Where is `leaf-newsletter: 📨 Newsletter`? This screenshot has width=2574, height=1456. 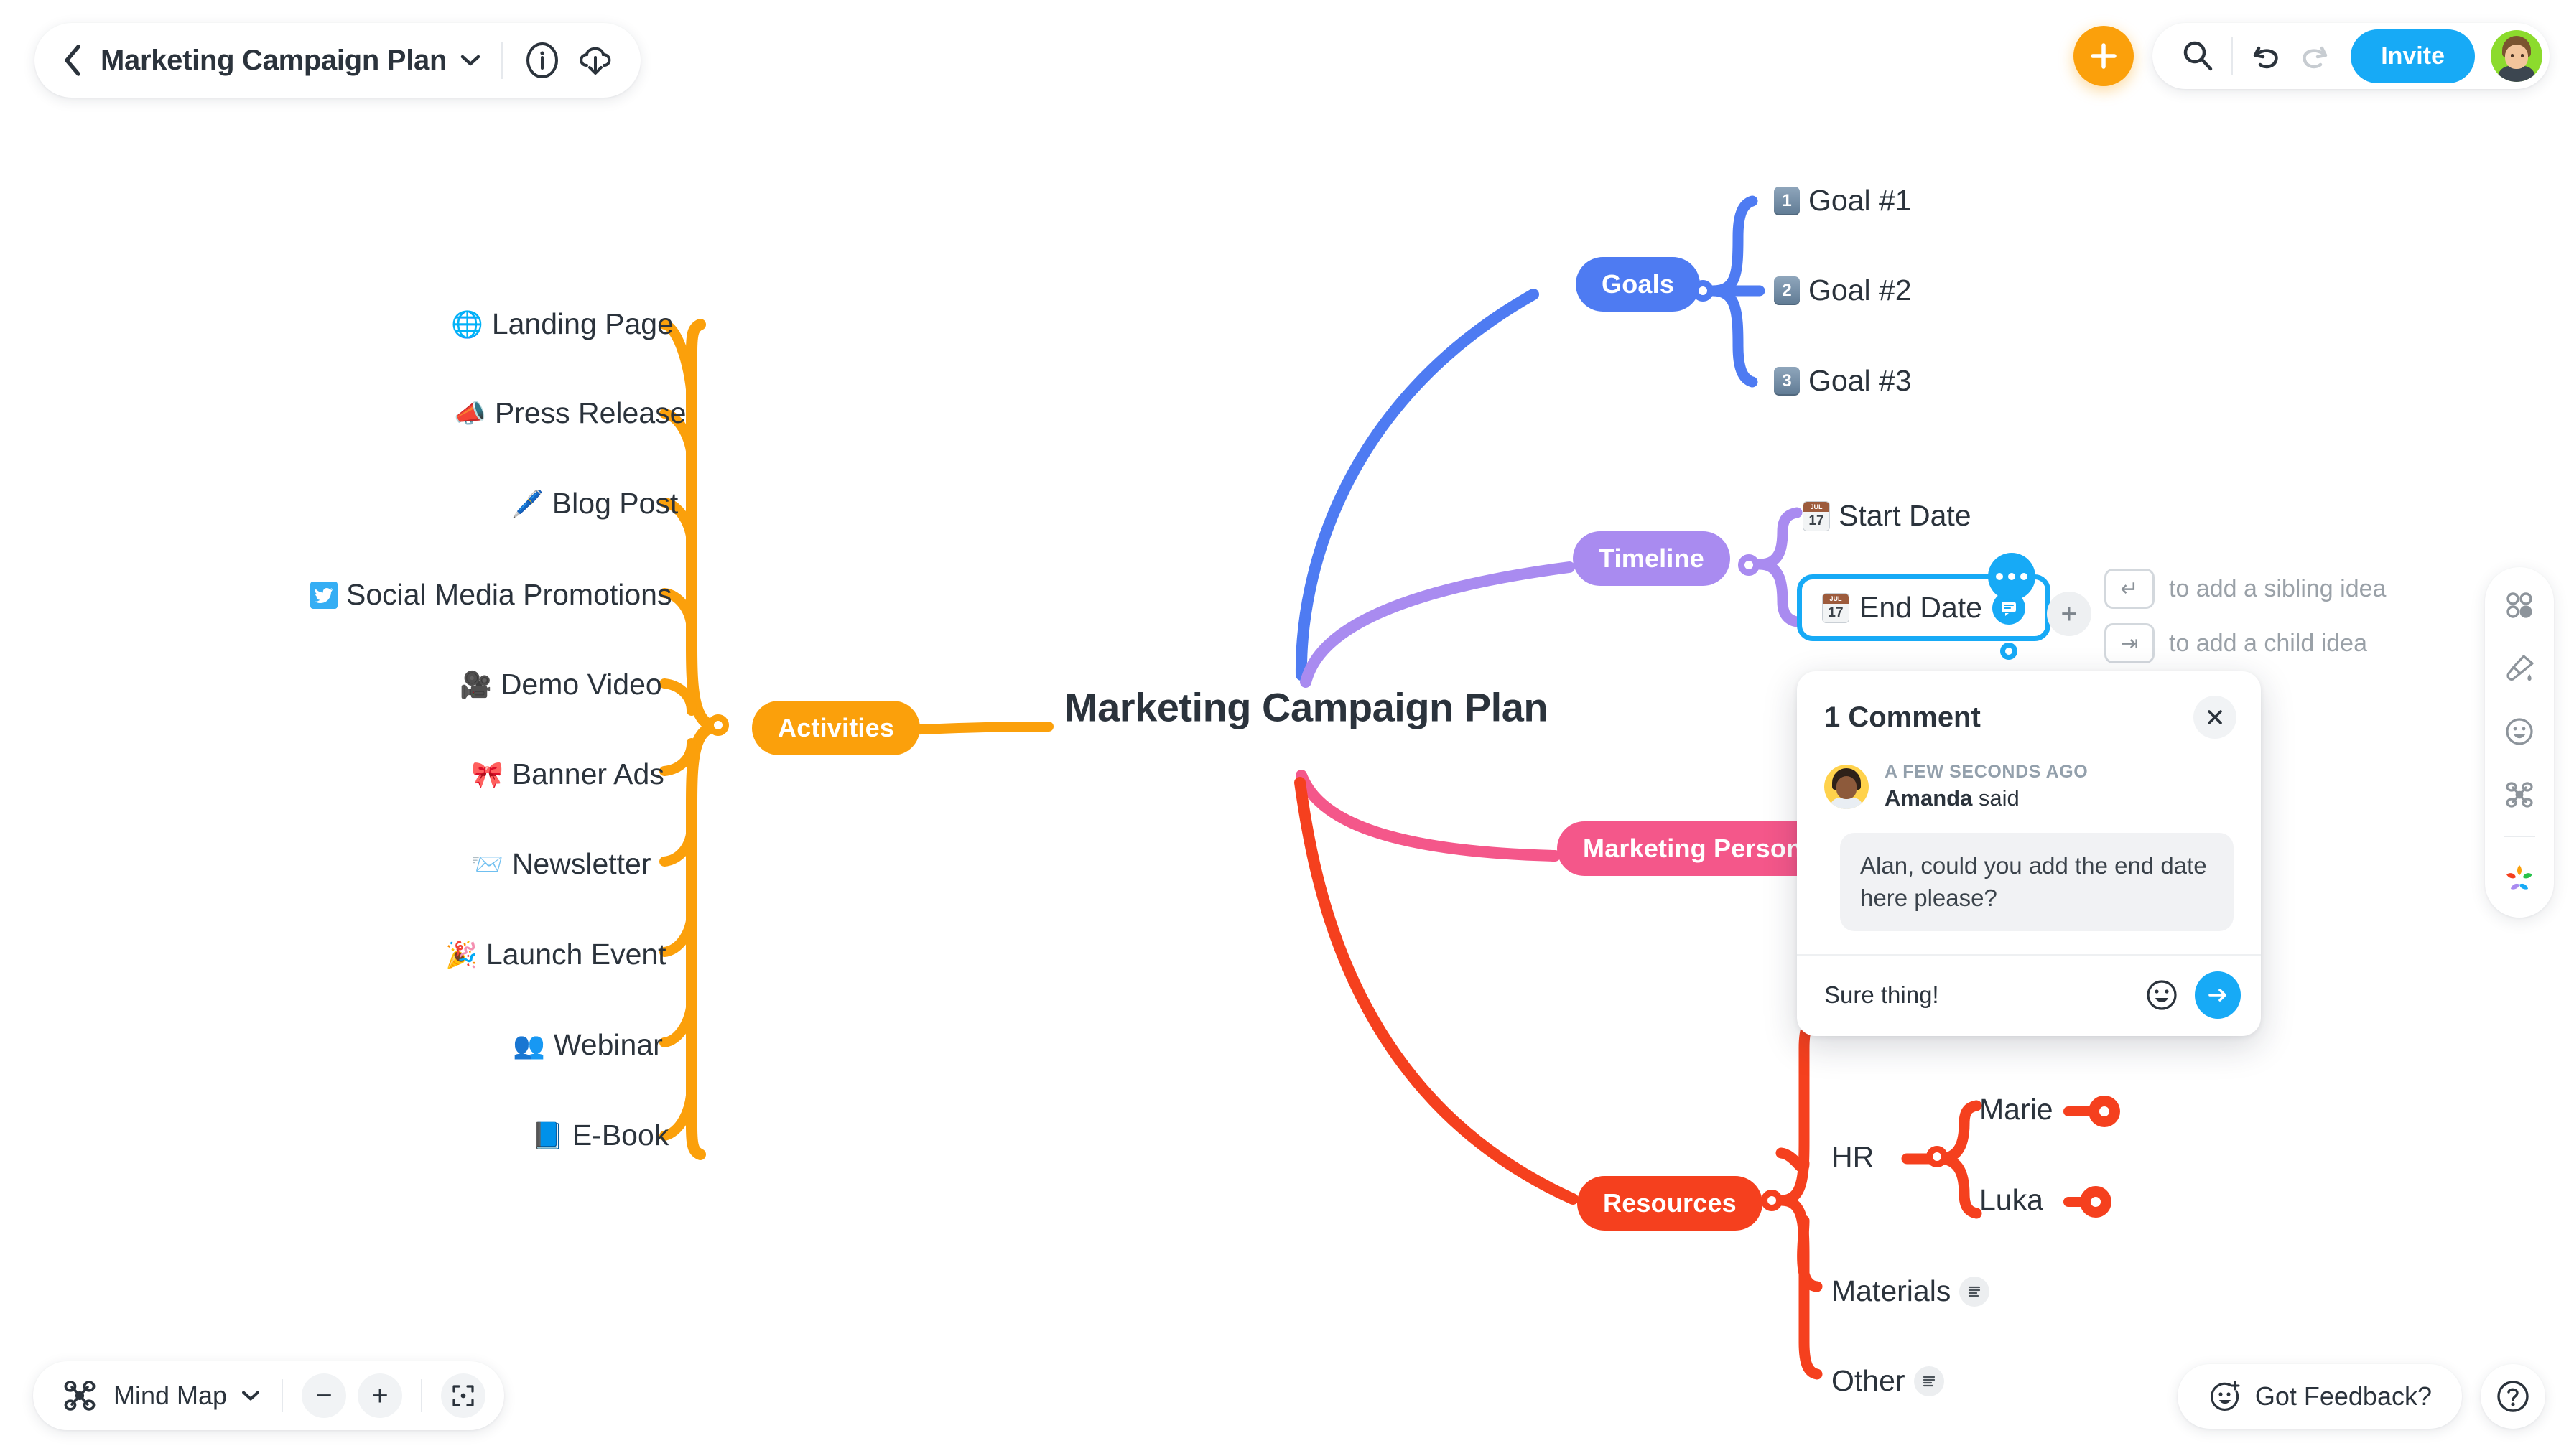
leaf-newsletter: 📨 Newsletter is located at coordinates (561, 864).